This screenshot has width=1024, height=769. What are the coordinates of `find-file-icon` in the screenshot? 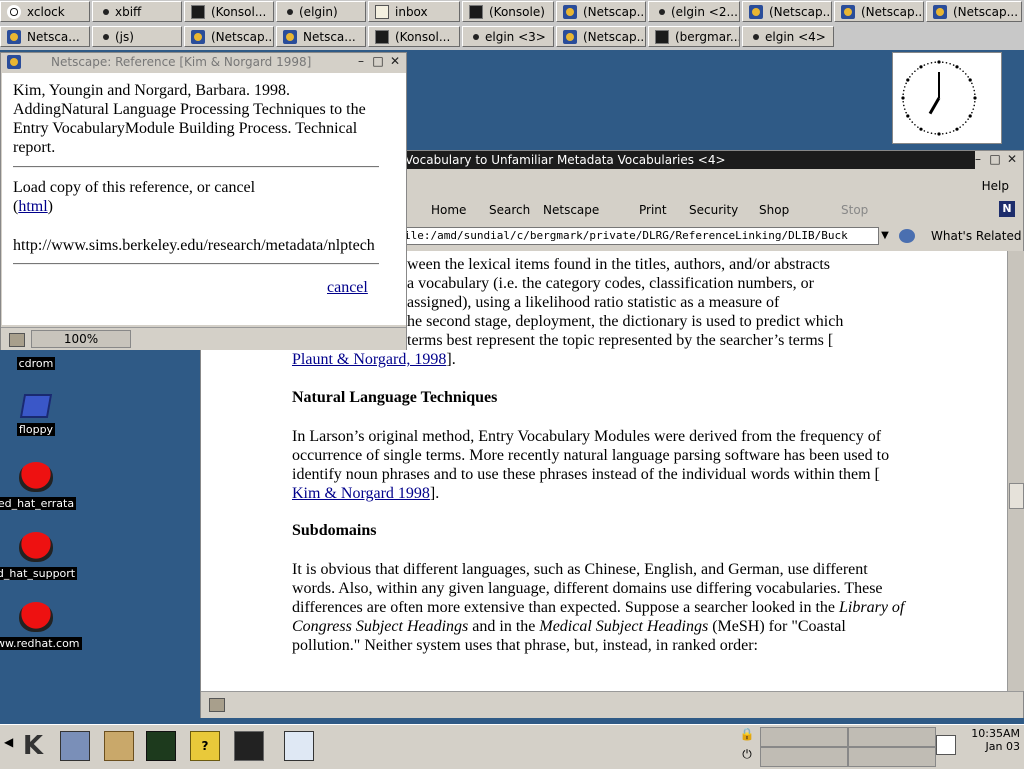 It's located at (299, 746).